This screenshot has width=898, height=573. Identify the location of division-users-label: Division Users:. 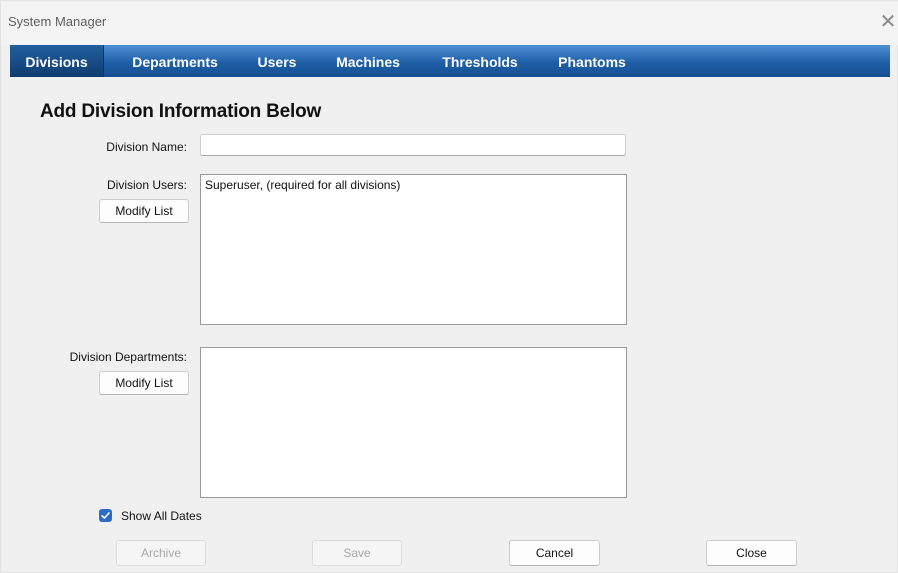
(146, 185).